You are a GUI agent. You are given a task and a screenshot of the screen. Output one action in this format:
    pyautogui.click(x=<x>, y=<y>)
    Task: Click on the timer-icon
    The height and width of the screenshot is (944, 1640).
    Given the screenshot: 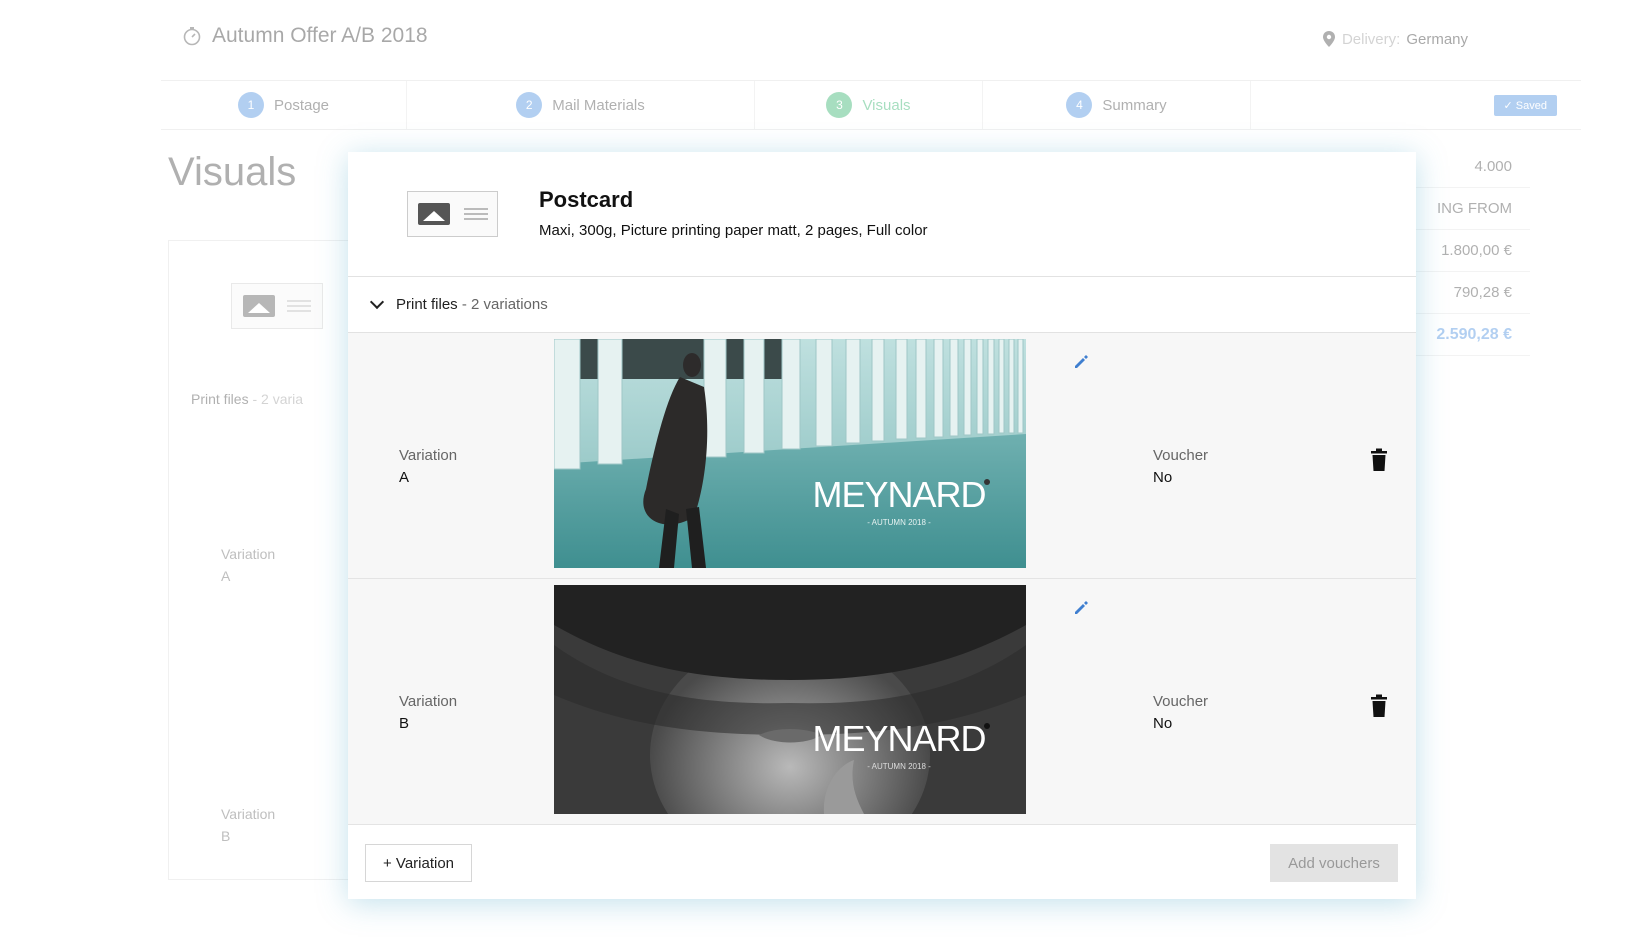 What is the action you would take?
    pyautogui.click(x=192, y=36)
    